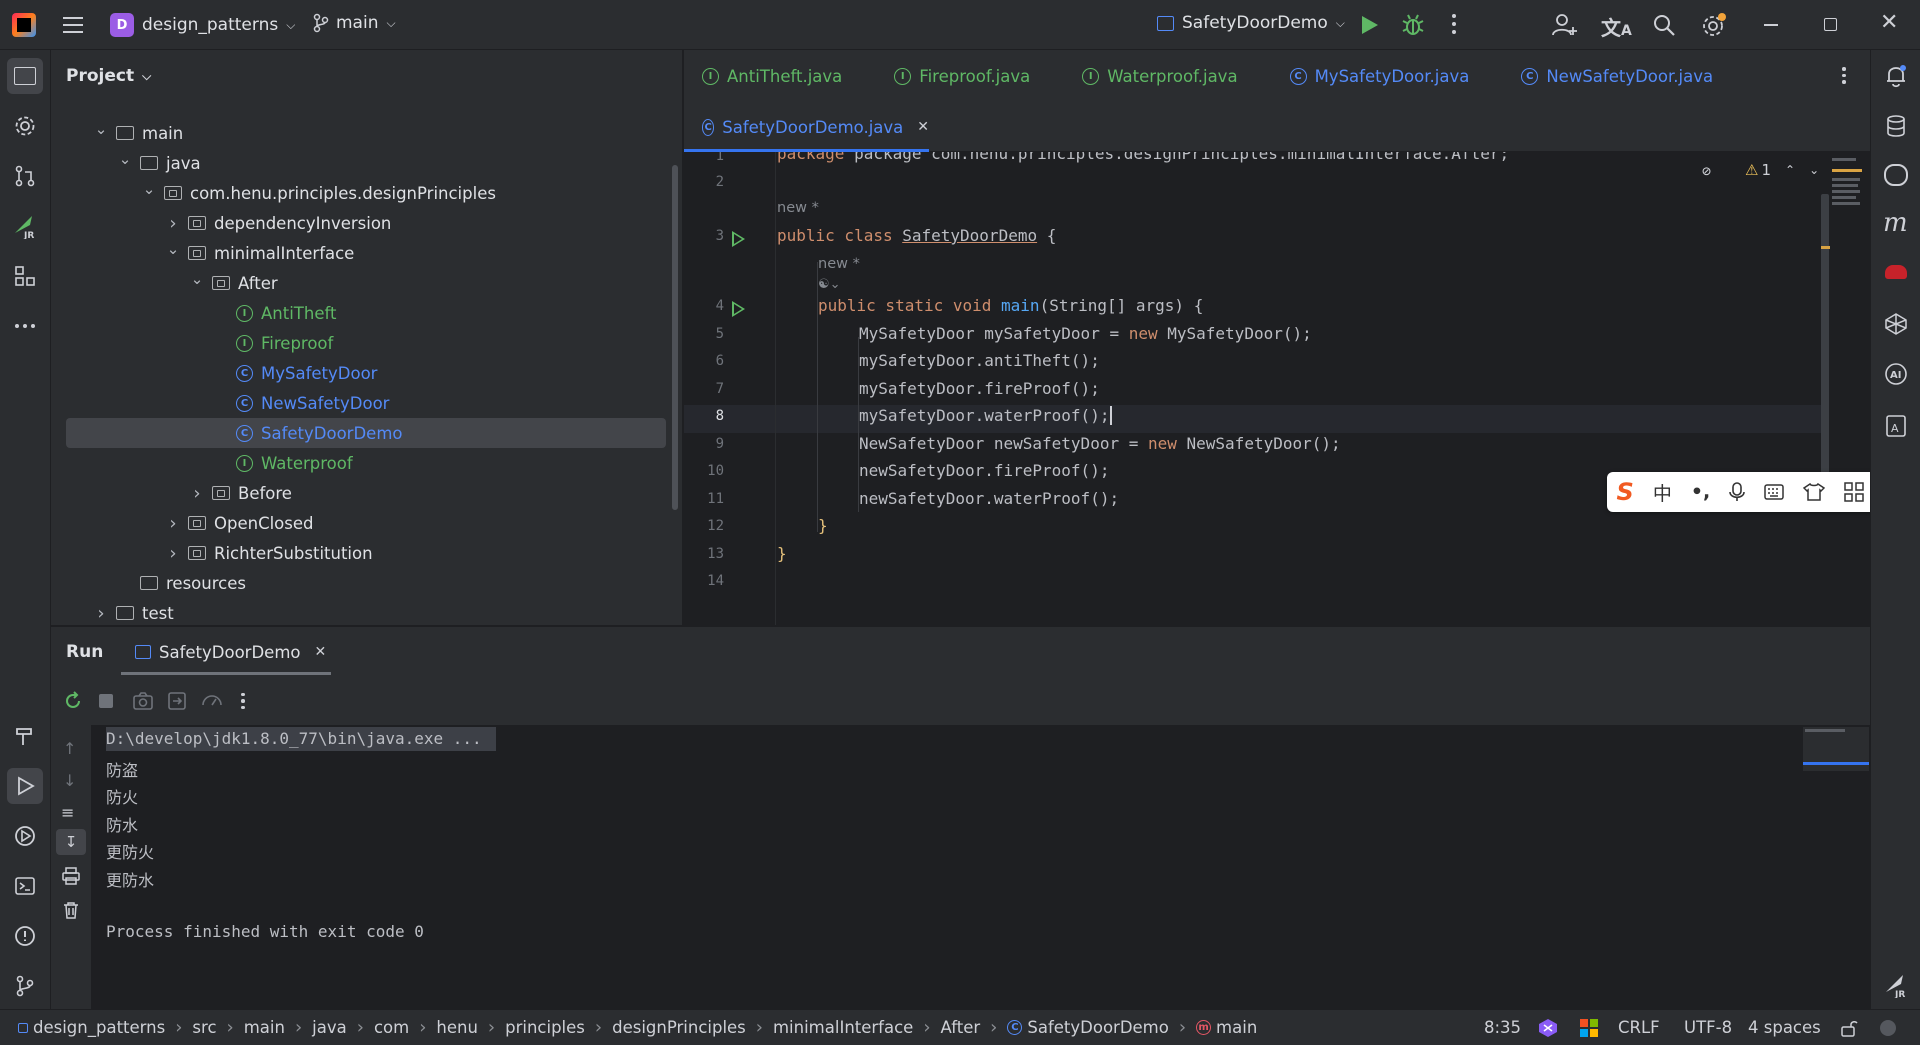 The width and height of the screenshot is (1920, 1045). I want to click on breadcrumb-item: java, so click(329, 1027).